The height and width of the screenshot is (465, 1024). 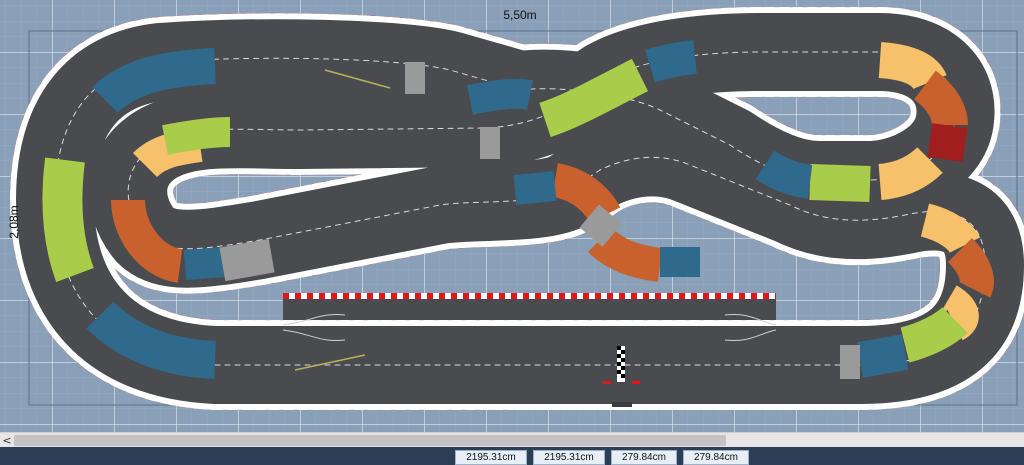 What do you see at coordinates (947, 142) in the screenshot?
I see `curve-darkred-right` at bounding box center [947, 142].